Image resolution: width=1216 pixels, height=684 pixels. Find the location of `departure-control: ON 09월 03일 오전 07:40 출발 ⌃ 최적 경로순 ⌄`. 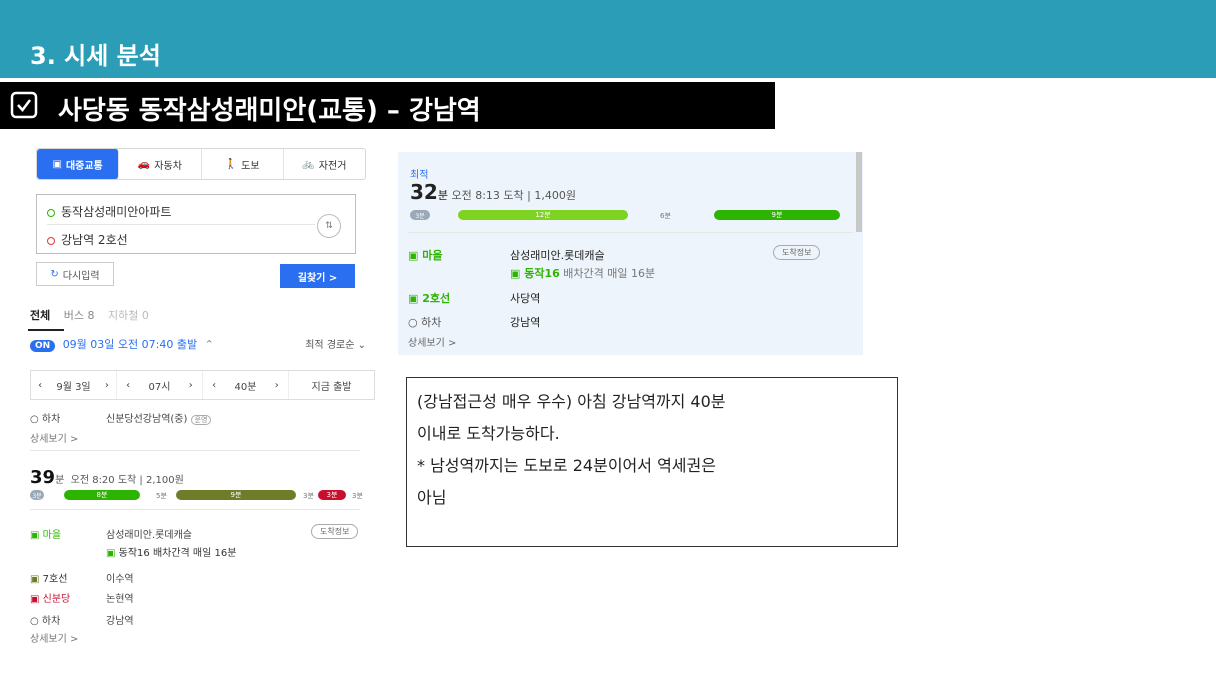

departure-control: ON 09월 03일 오전 07:40 출발 ⌃ 최적 경로순 ⌄ is located at coordinates (200, 346).